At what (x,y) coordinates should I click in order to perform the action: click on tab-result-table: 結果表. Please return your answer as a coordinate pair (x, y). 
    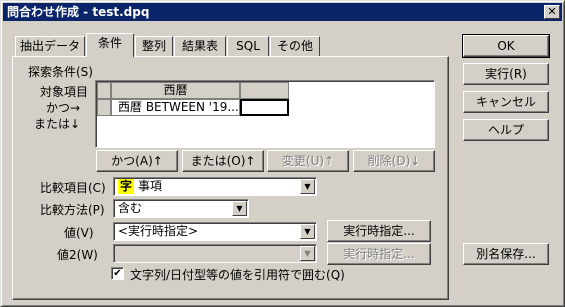
    Looking at the image, I should click on (200, 46).